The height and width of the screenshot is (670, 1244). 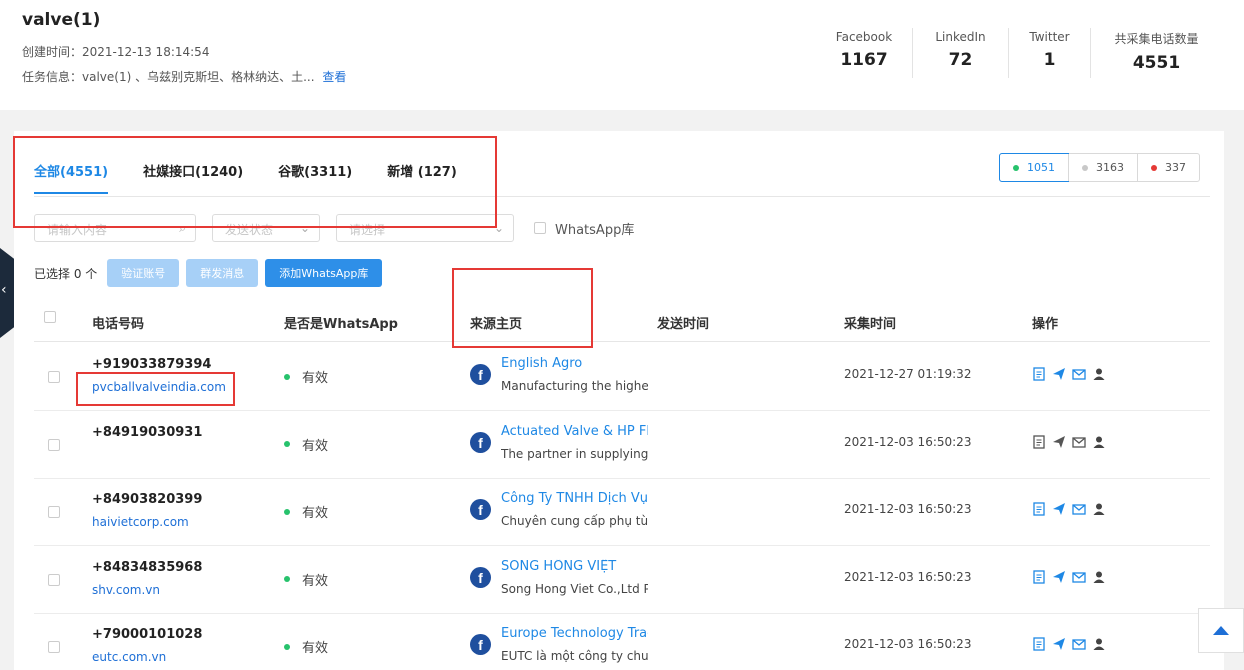 What do you see at coordinates (126, 590) in the screenshot?
I see `website-link: shv.com.vn` at bounding box center [126, 590].